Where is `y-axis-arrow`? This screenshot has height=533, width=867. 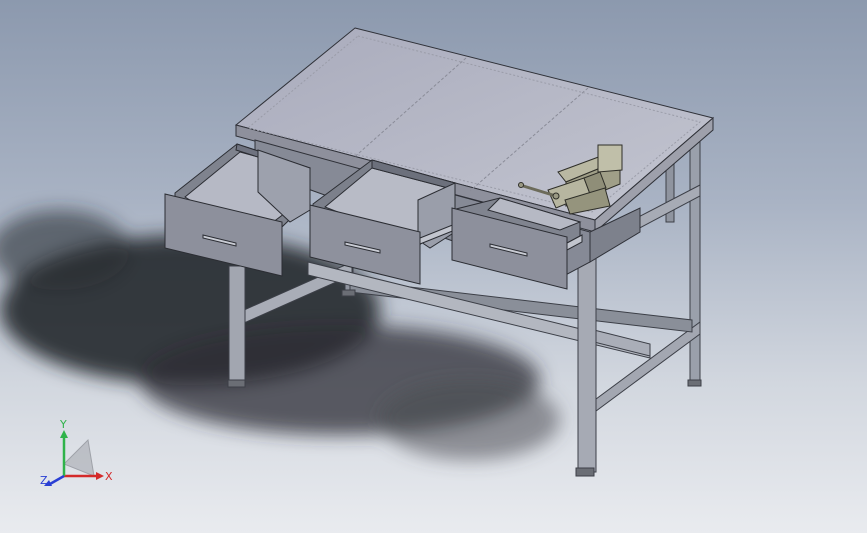 y-axis-arrow is located at coordinates (64, 434).